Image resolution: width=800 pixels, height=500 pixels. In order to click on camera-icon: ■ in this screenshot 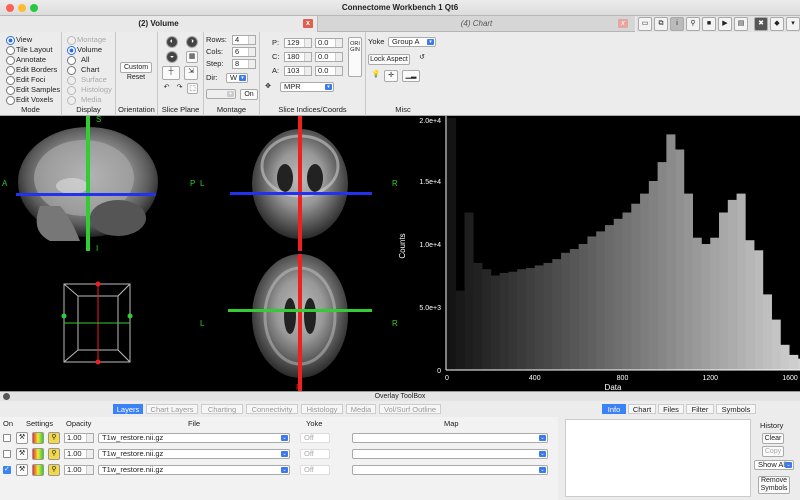, I will do `click(709, 24)`.